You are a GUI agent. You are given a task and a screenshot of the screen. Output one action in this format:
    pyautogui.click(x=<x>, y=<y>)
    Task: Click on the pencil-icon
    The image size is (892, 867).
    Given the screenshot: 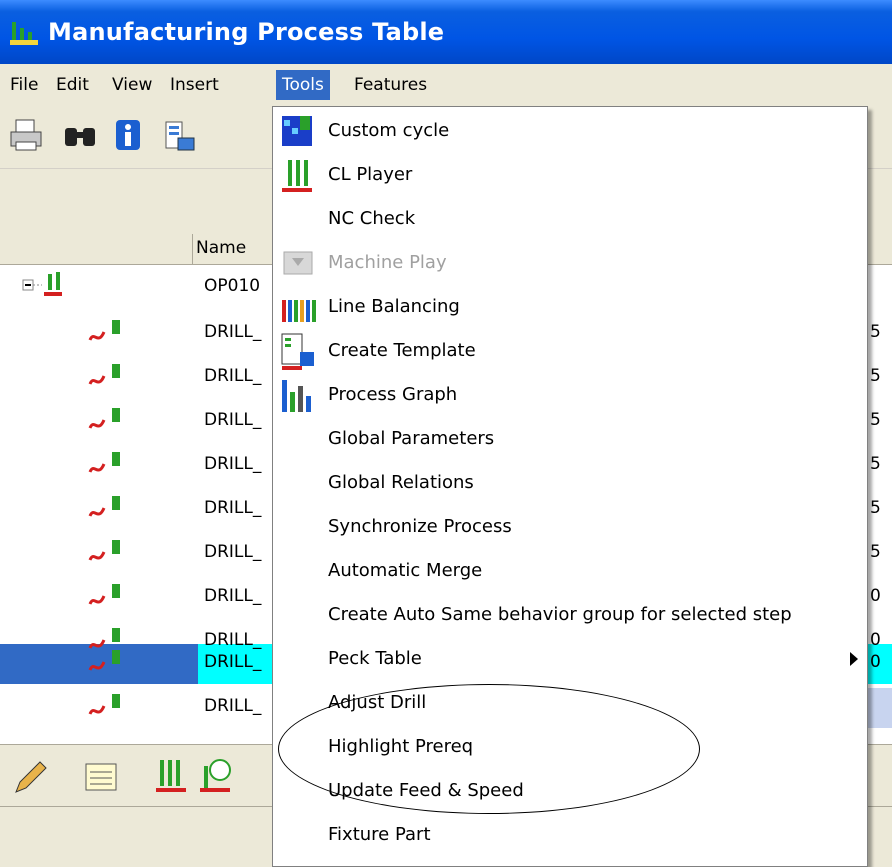 What is the action you would take?
    pyautogui.click(x=31, y=777)
    